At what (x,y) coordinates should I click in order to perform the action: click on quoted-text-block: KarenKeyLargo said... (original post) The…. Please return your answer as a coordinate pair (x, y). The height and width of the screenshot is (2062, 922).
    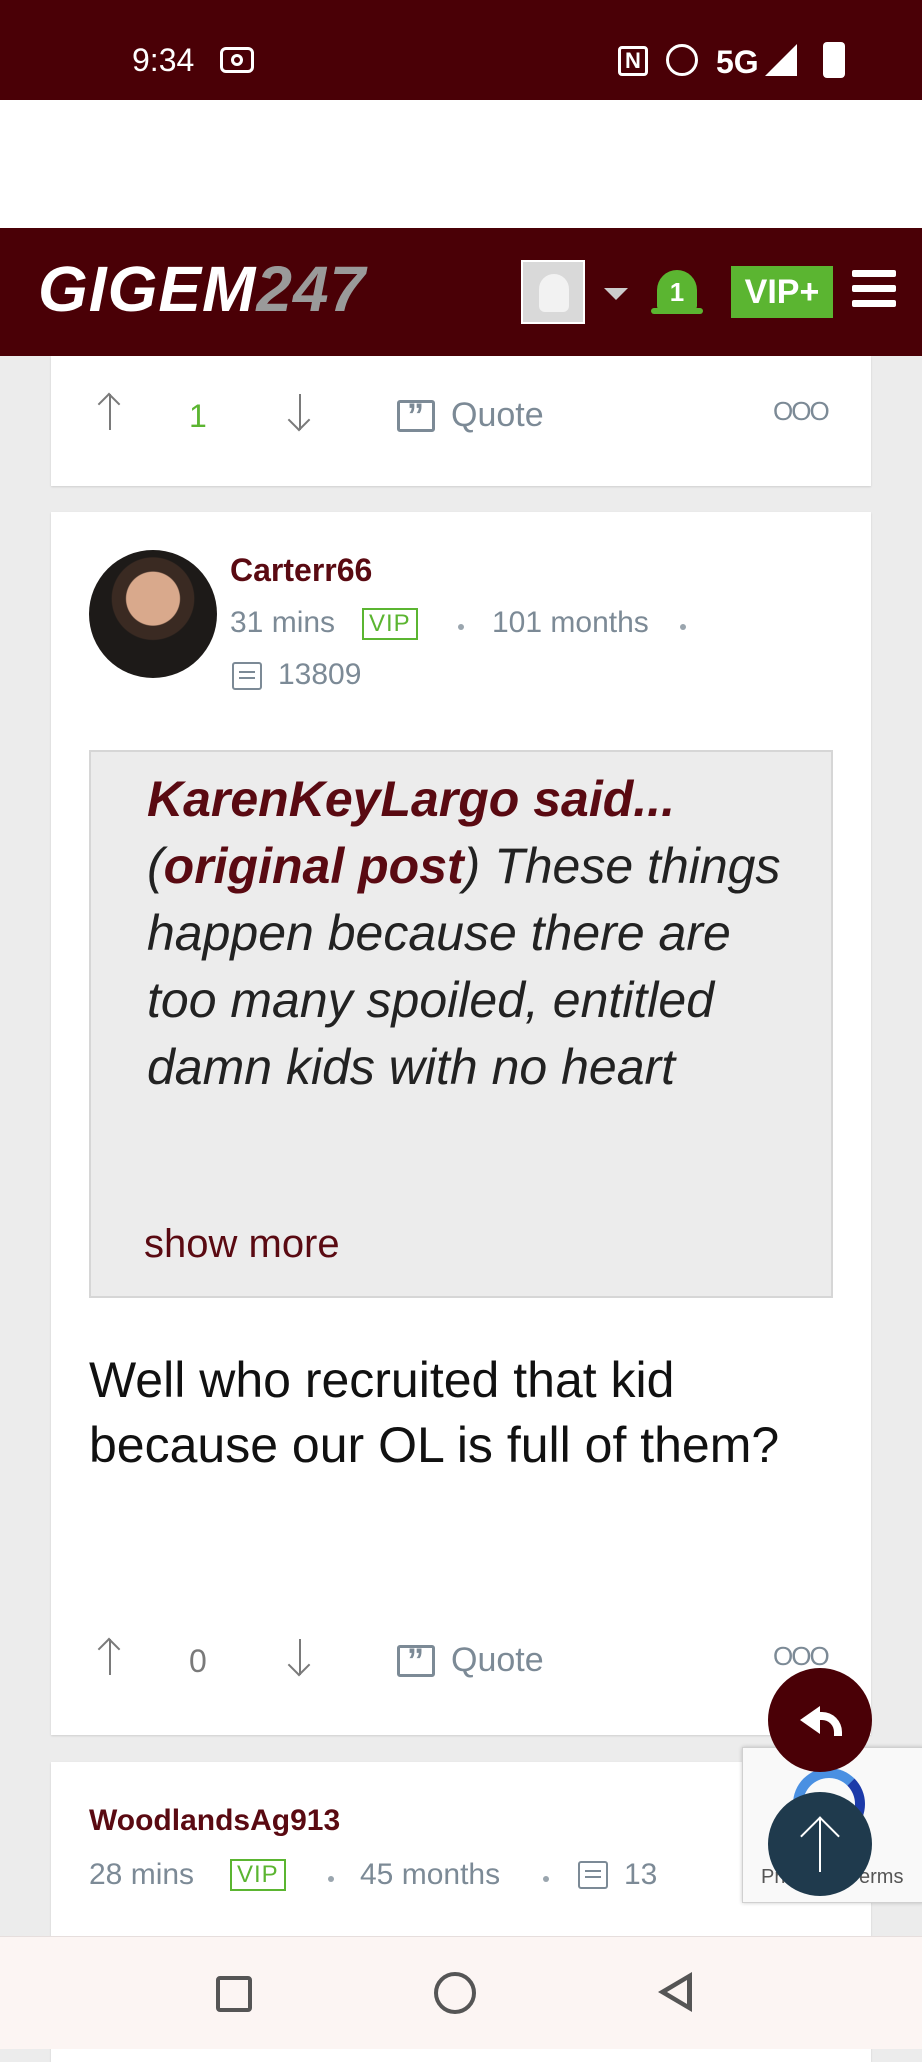
    Looking at the image, I should click on (464, 933).